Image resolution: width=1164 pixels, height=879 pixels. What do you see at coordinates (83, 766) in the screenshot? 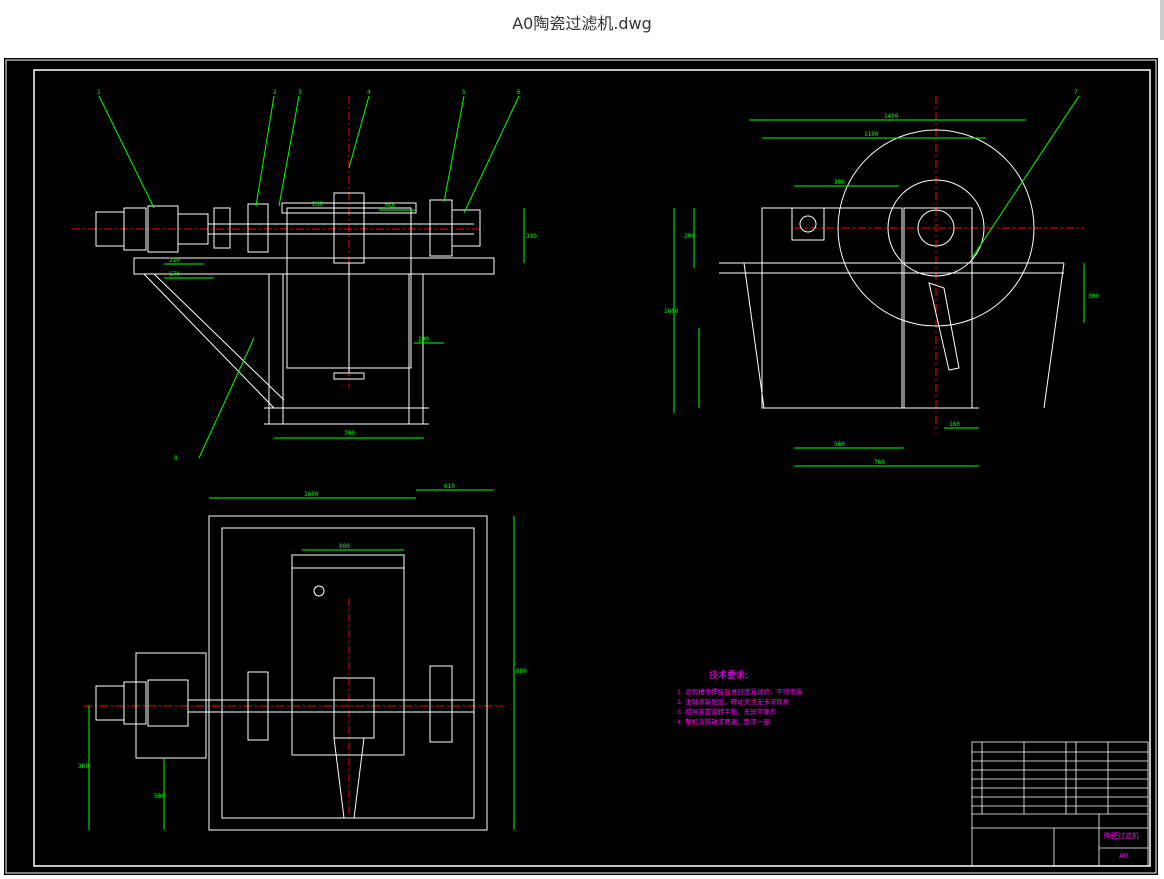
I see `top-dim-e: 360` at bounding box center [83, 766].